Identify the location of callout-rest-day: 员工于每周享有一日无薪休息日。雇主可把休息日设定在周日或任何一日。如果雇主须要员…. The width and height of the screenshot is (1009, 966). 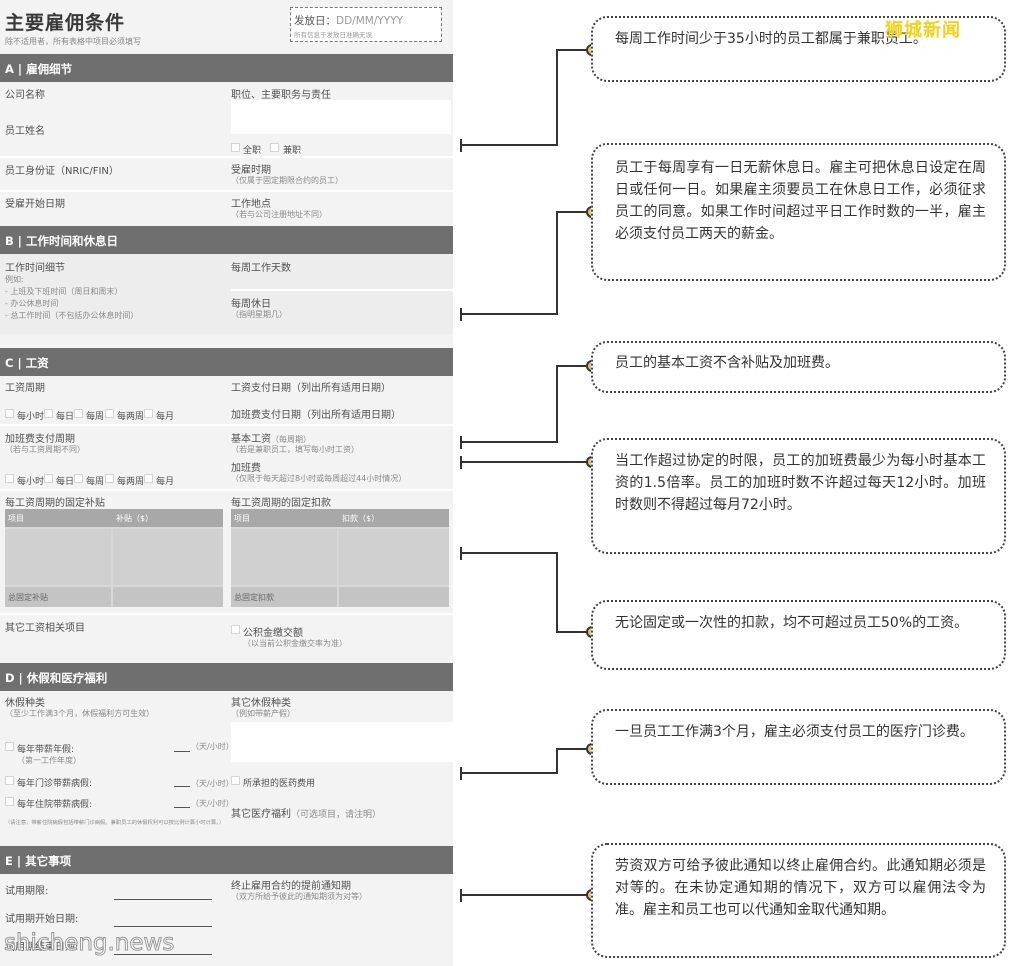
(798, 212).